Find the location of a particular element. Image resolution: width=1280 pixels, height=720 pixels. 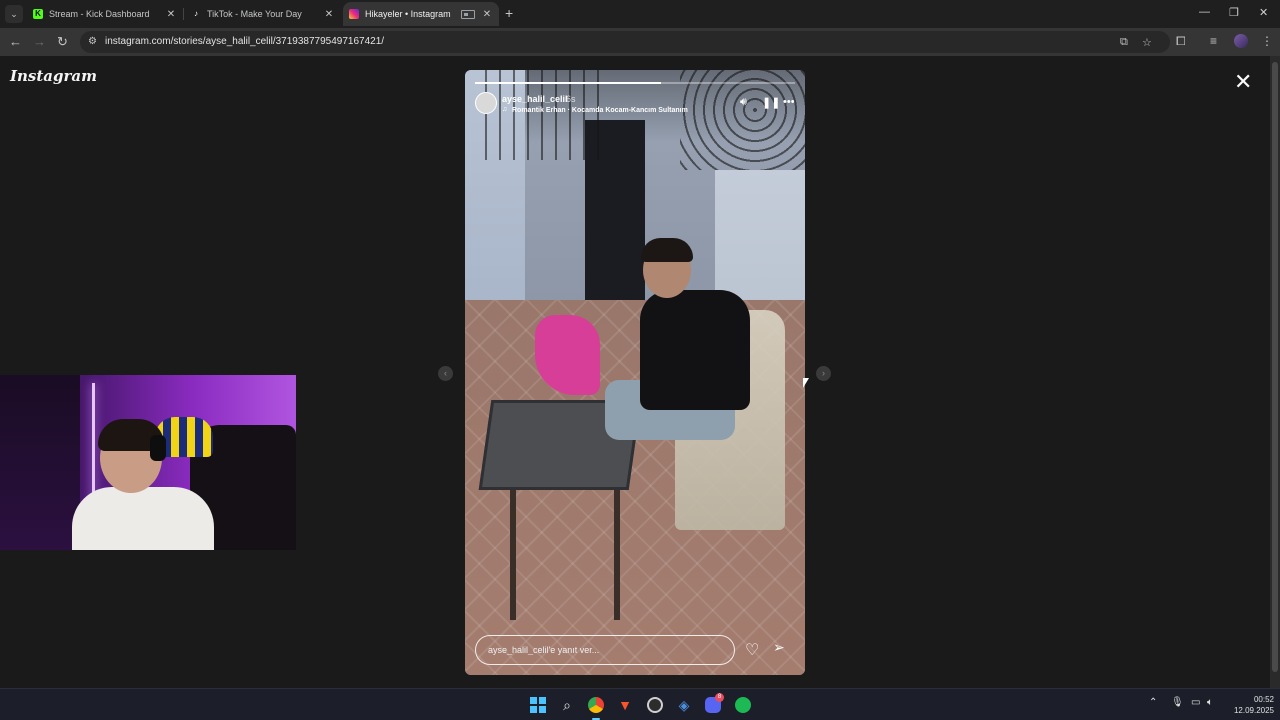

reload-icon: ↻ is located at coordinates (62, 42).